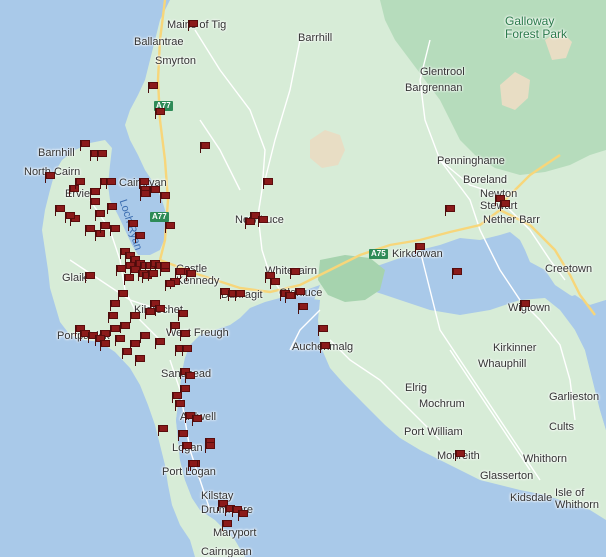 This screenshot has width=606, height=557. I want to click on place-label-isle-of-whithorn: Isle of Whithorn, so click(577, 499).